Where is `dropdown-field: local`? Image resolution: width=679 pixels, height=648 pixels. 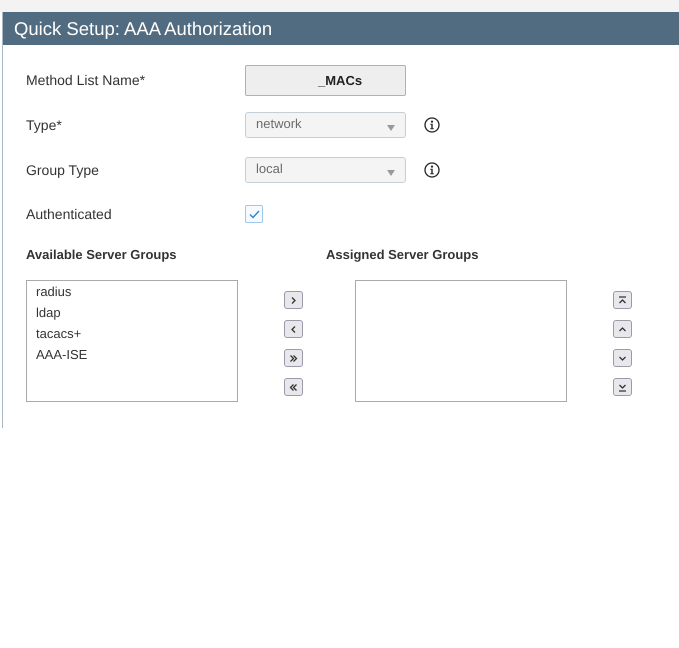 dropdown-field: local is located at coordinates (325, 170).